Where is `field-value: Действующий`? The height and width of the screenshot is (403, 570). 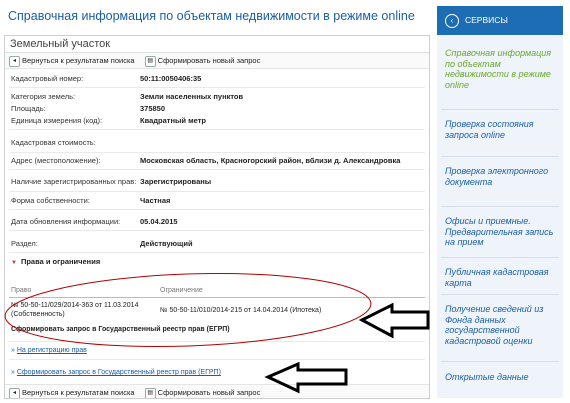
field-value: Действующий is located at coordinates (166, 243).